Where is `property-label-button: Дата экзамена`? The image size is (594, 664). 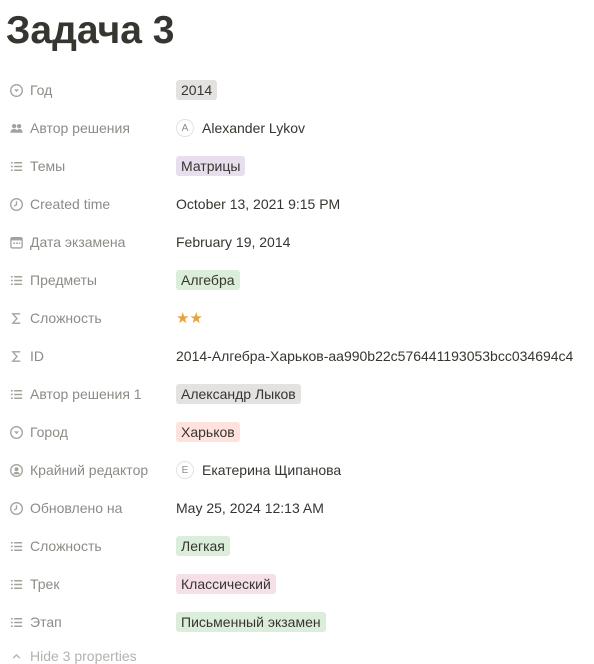 property-label-button: Дата экзамена is located at coordinates (92, 242).